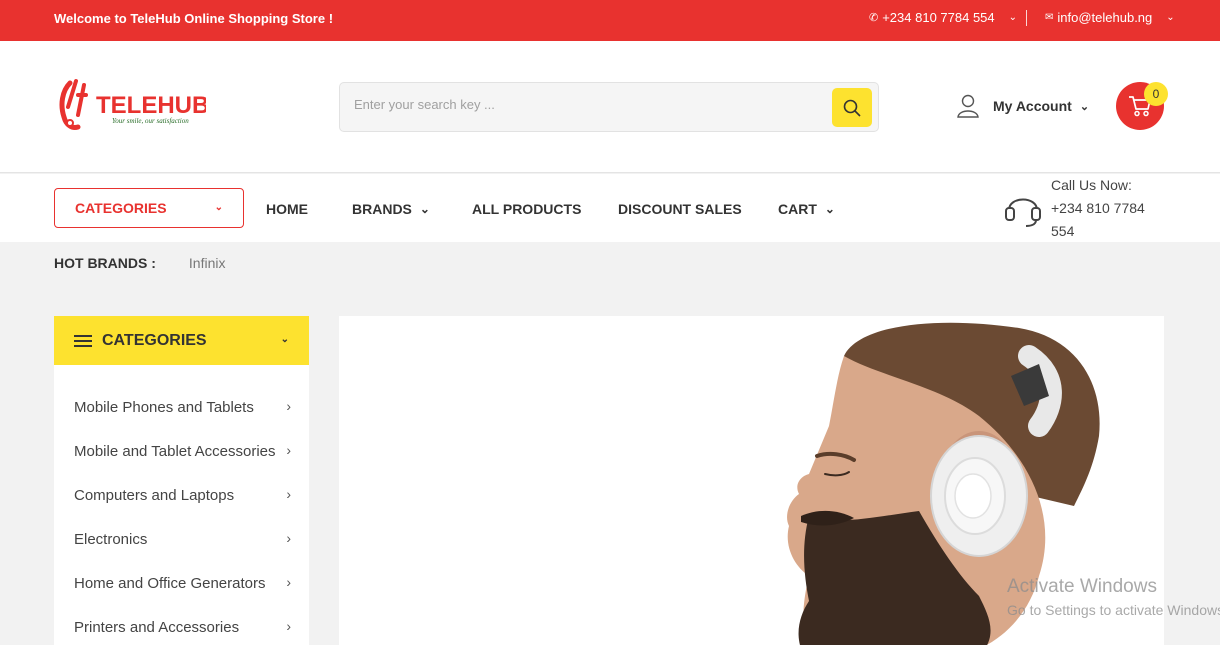 This screenshot has width=1220, height=645. I want to click on search-button, so click(852, 107).